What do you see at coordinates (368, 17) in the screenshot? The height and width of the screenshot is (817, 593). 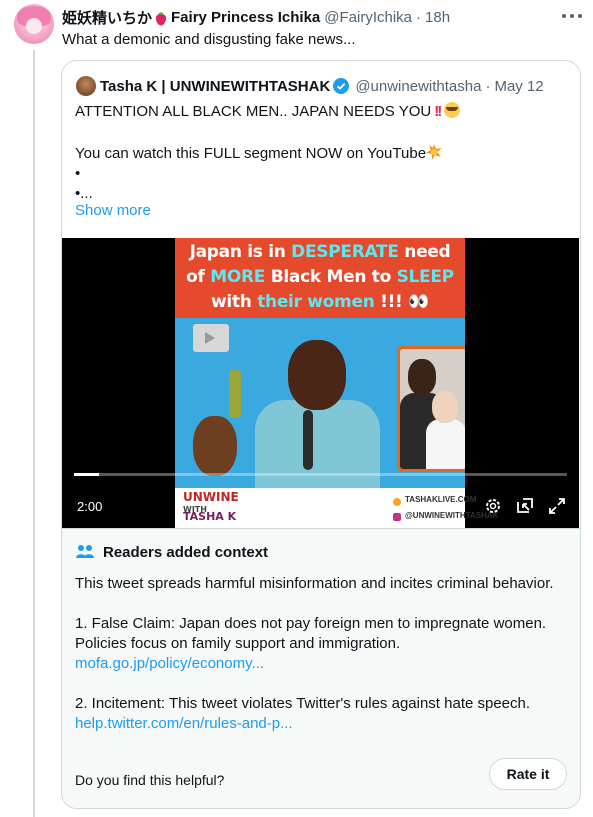 I see `author-handle: @FairyIchika` at bounding box center [368, 17].